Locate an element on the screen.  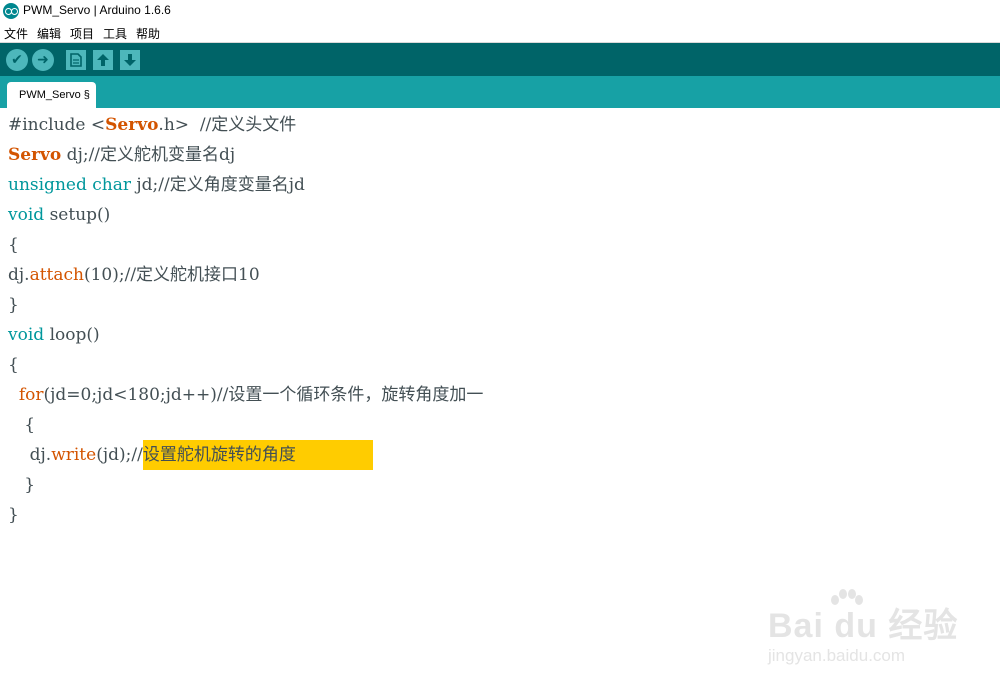
upload-button: ➜ is located at coordinates (43, 60).